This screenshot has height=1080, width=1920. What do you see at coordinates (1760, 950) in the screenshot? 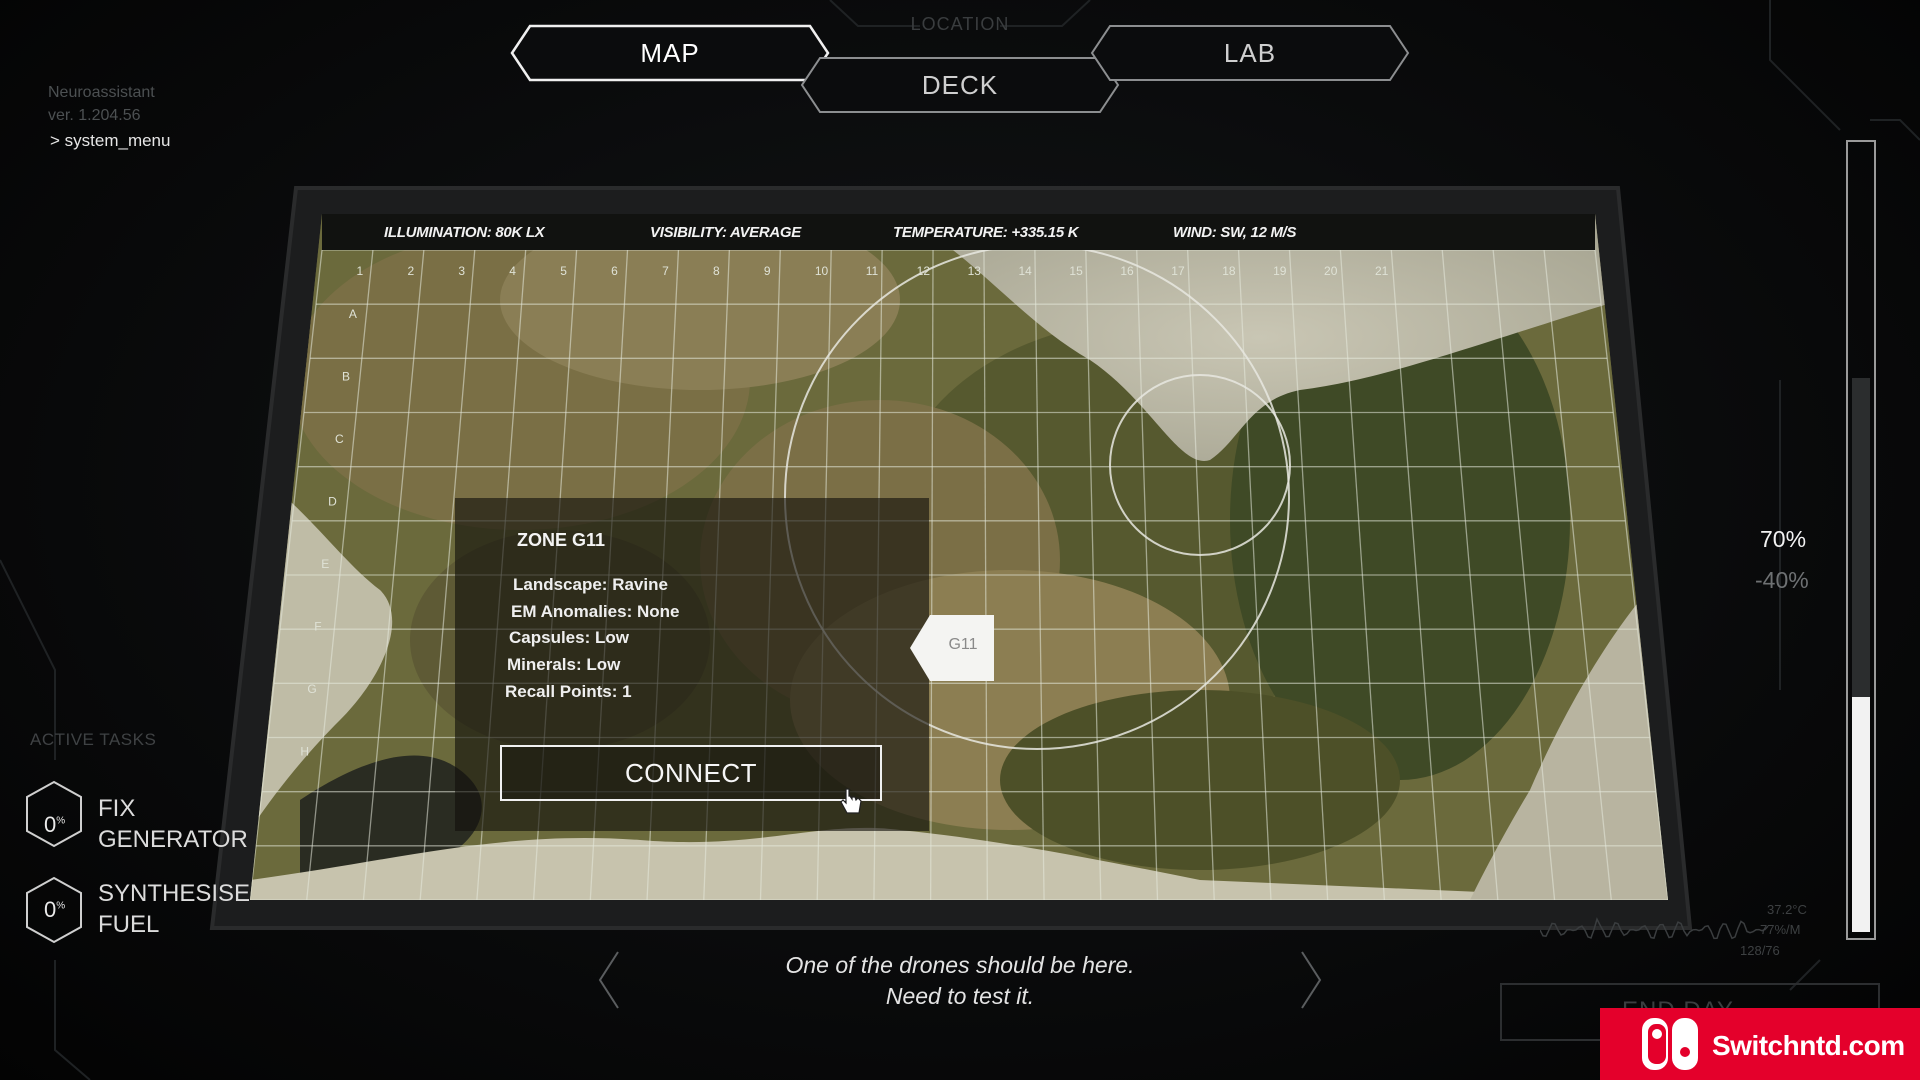
I see `pressure-readout: 128/76` at bounding box center [1760, 950].